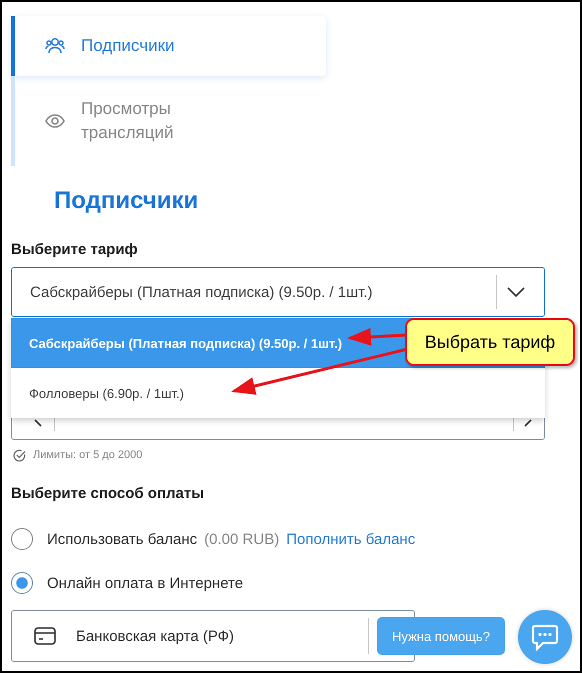  What do you see at coordinates (145, 583) in the screenshot?
I see `radio-label: Онлайн оплата в Интернете` at bounding box center [145, 583].